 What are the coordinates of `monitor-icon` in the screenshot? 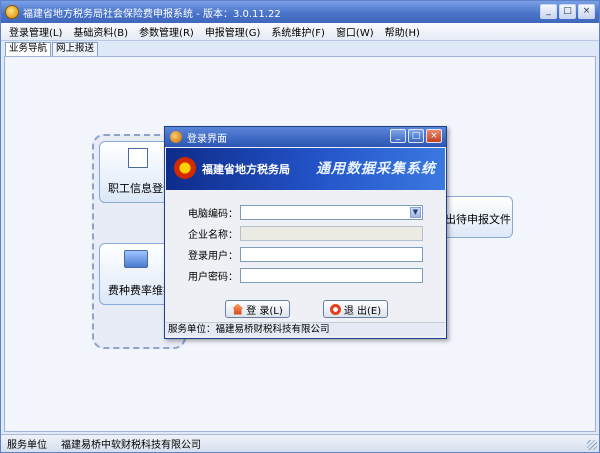 It's located at (136, 259).